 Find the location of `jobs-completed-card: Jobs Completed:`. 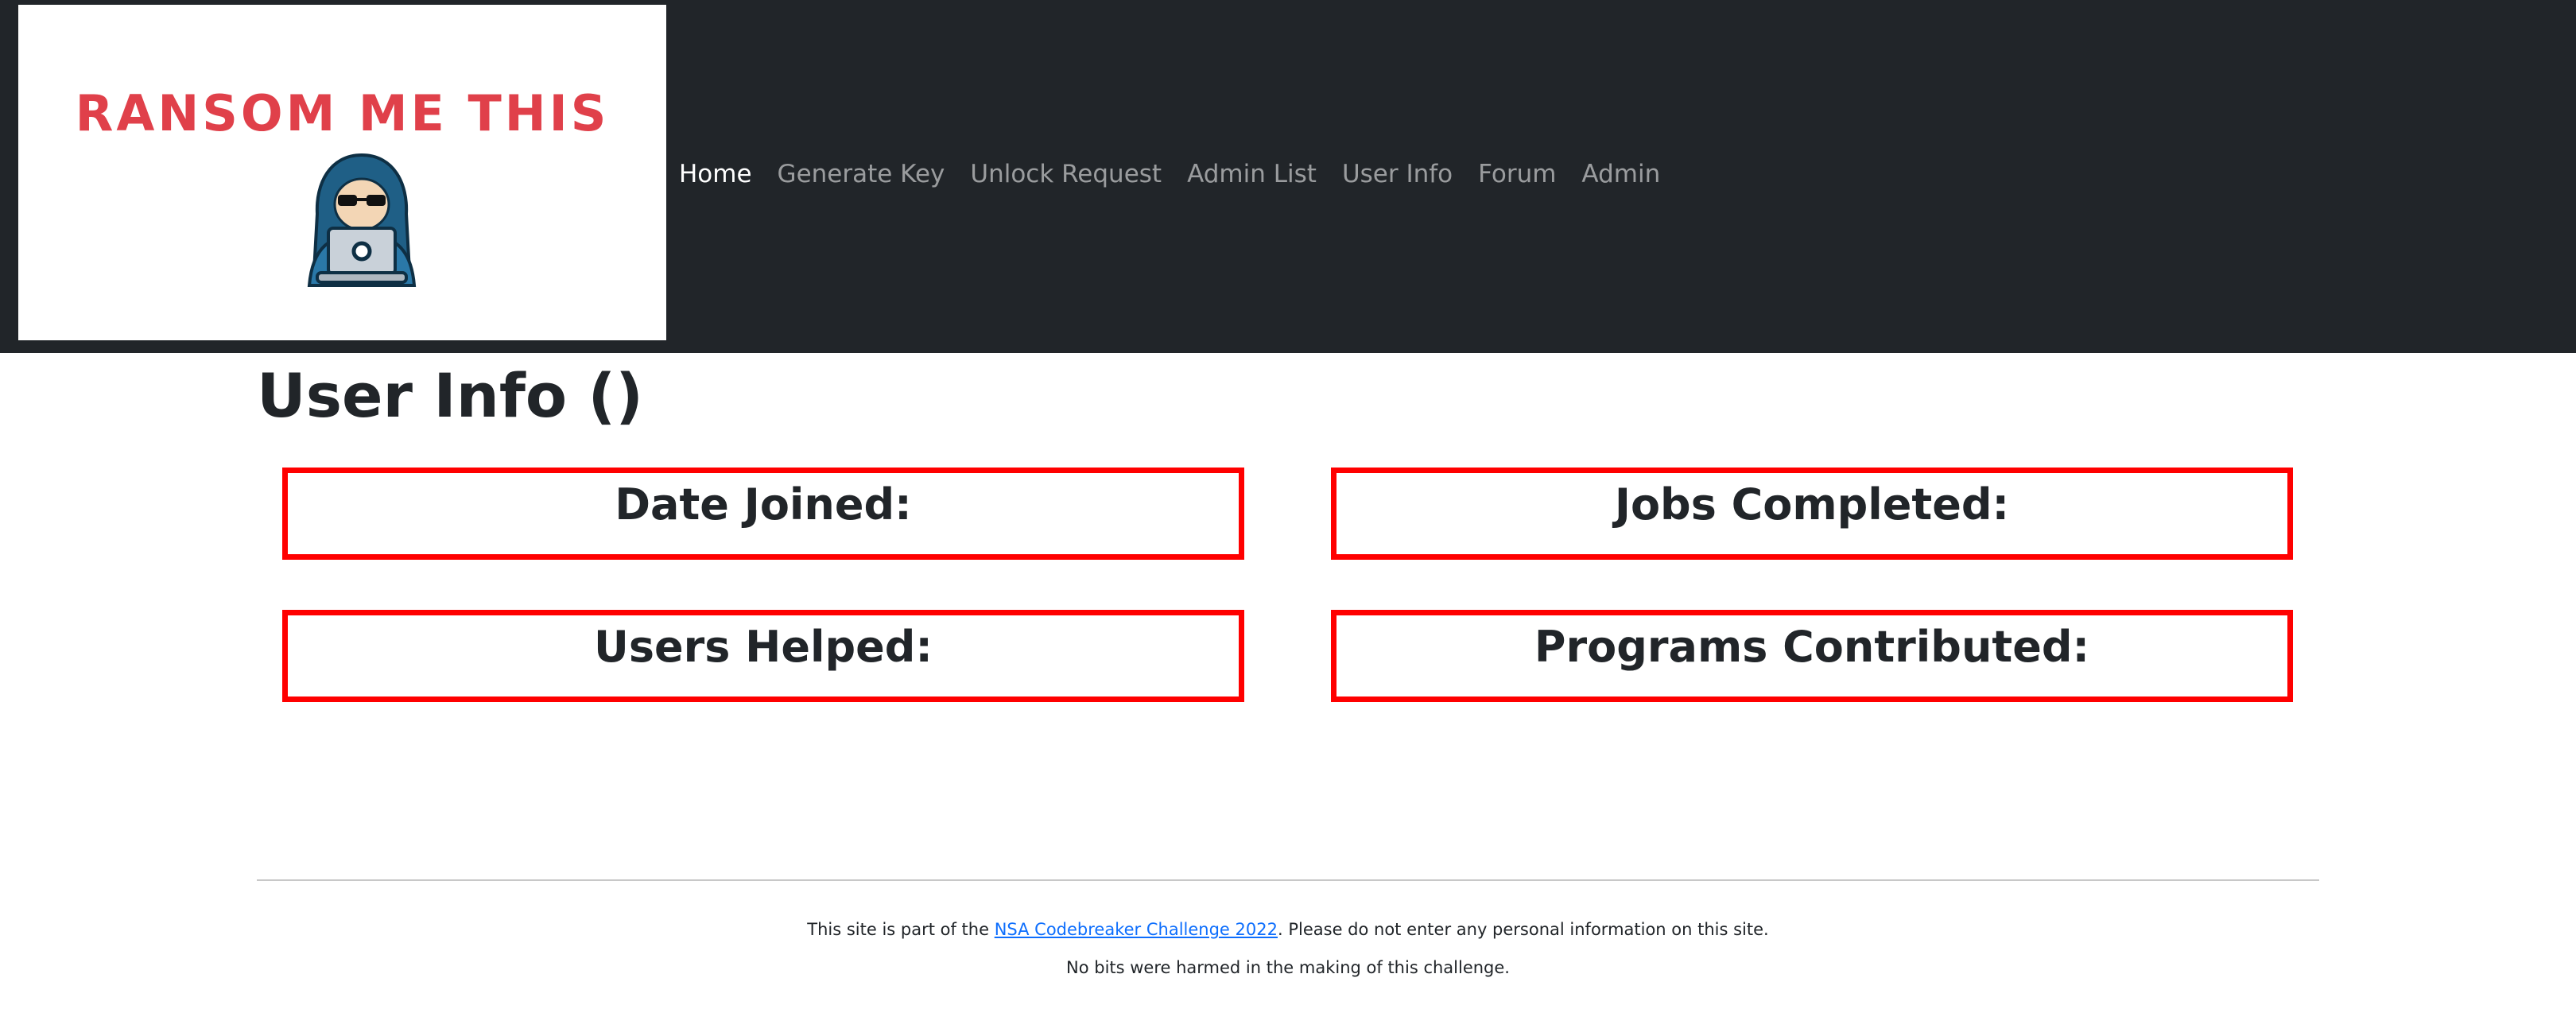

jobs-completed-card: Jobs Completed: is located at coordinates (1812, 514).